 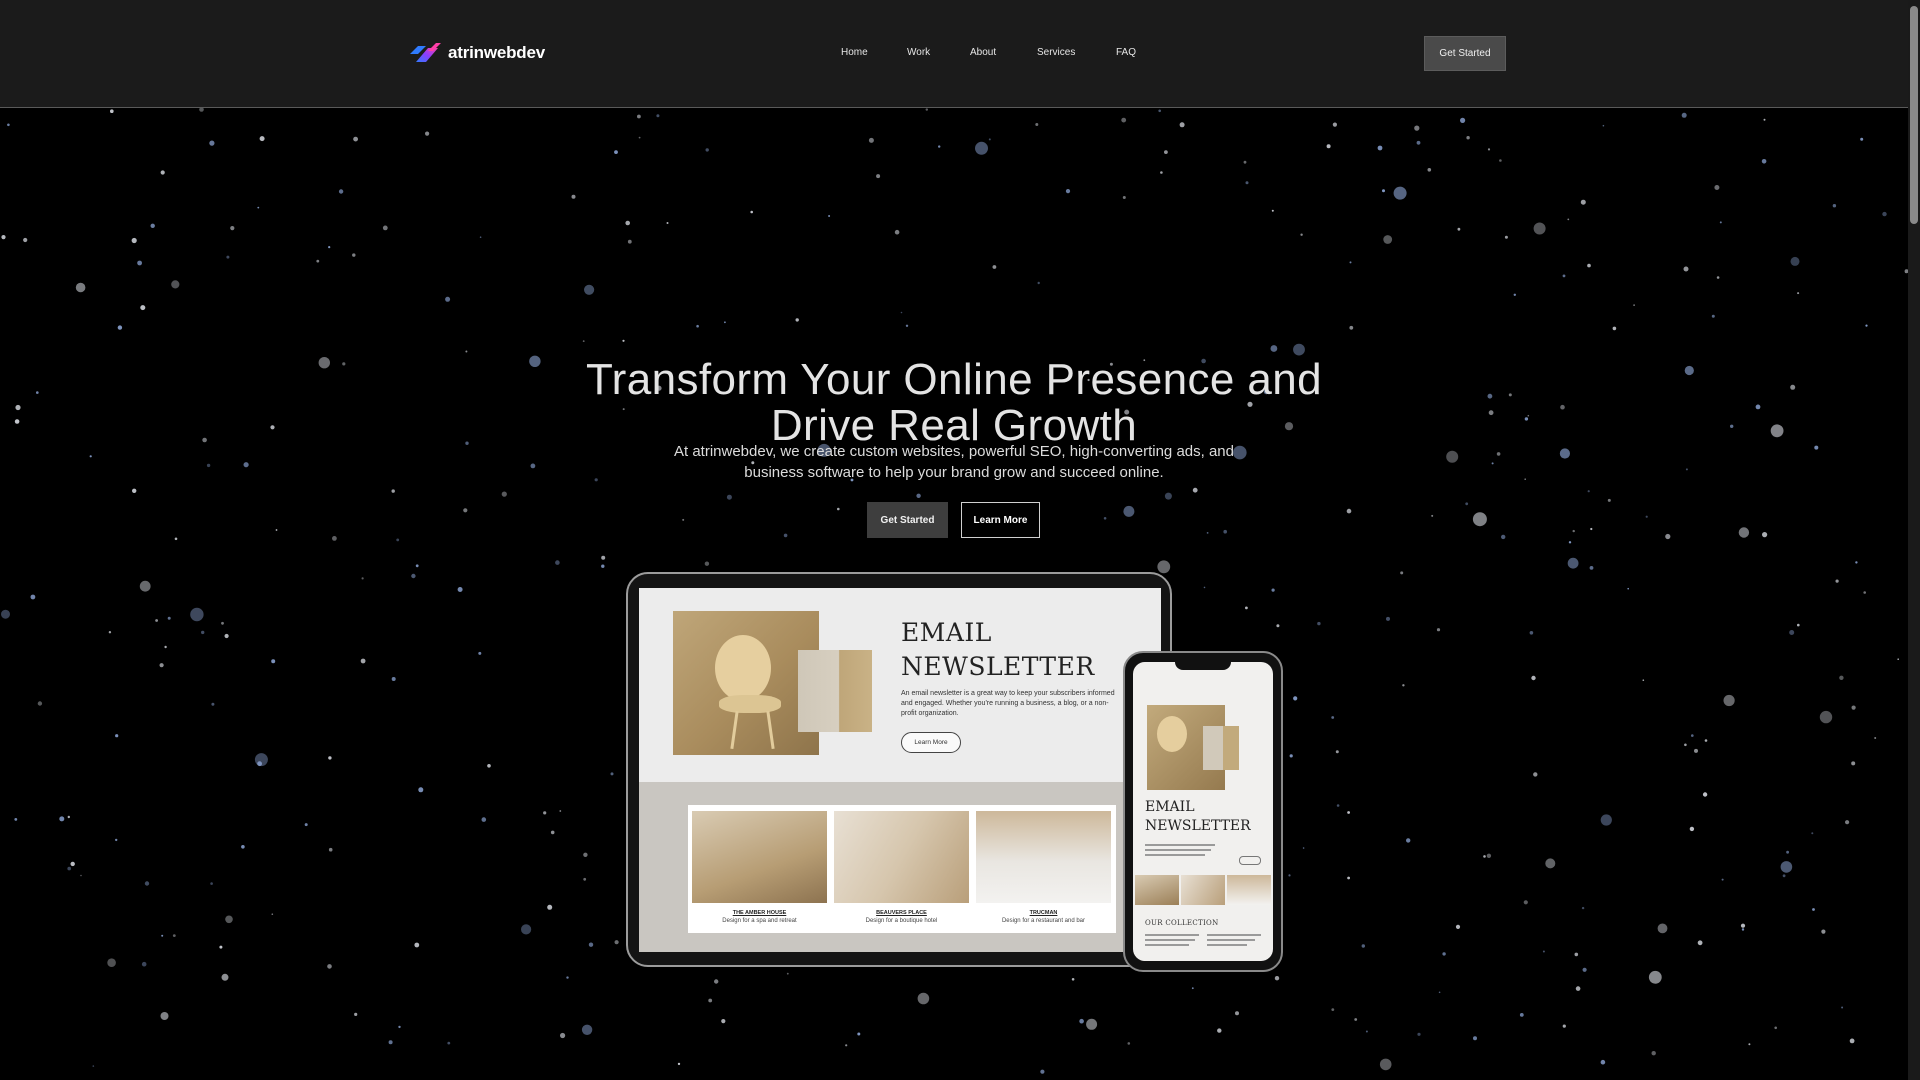 What do you see at coordinates (918, 52) in the screenshot?
I see `nav-work: Work` at bounding box center [918, 52].